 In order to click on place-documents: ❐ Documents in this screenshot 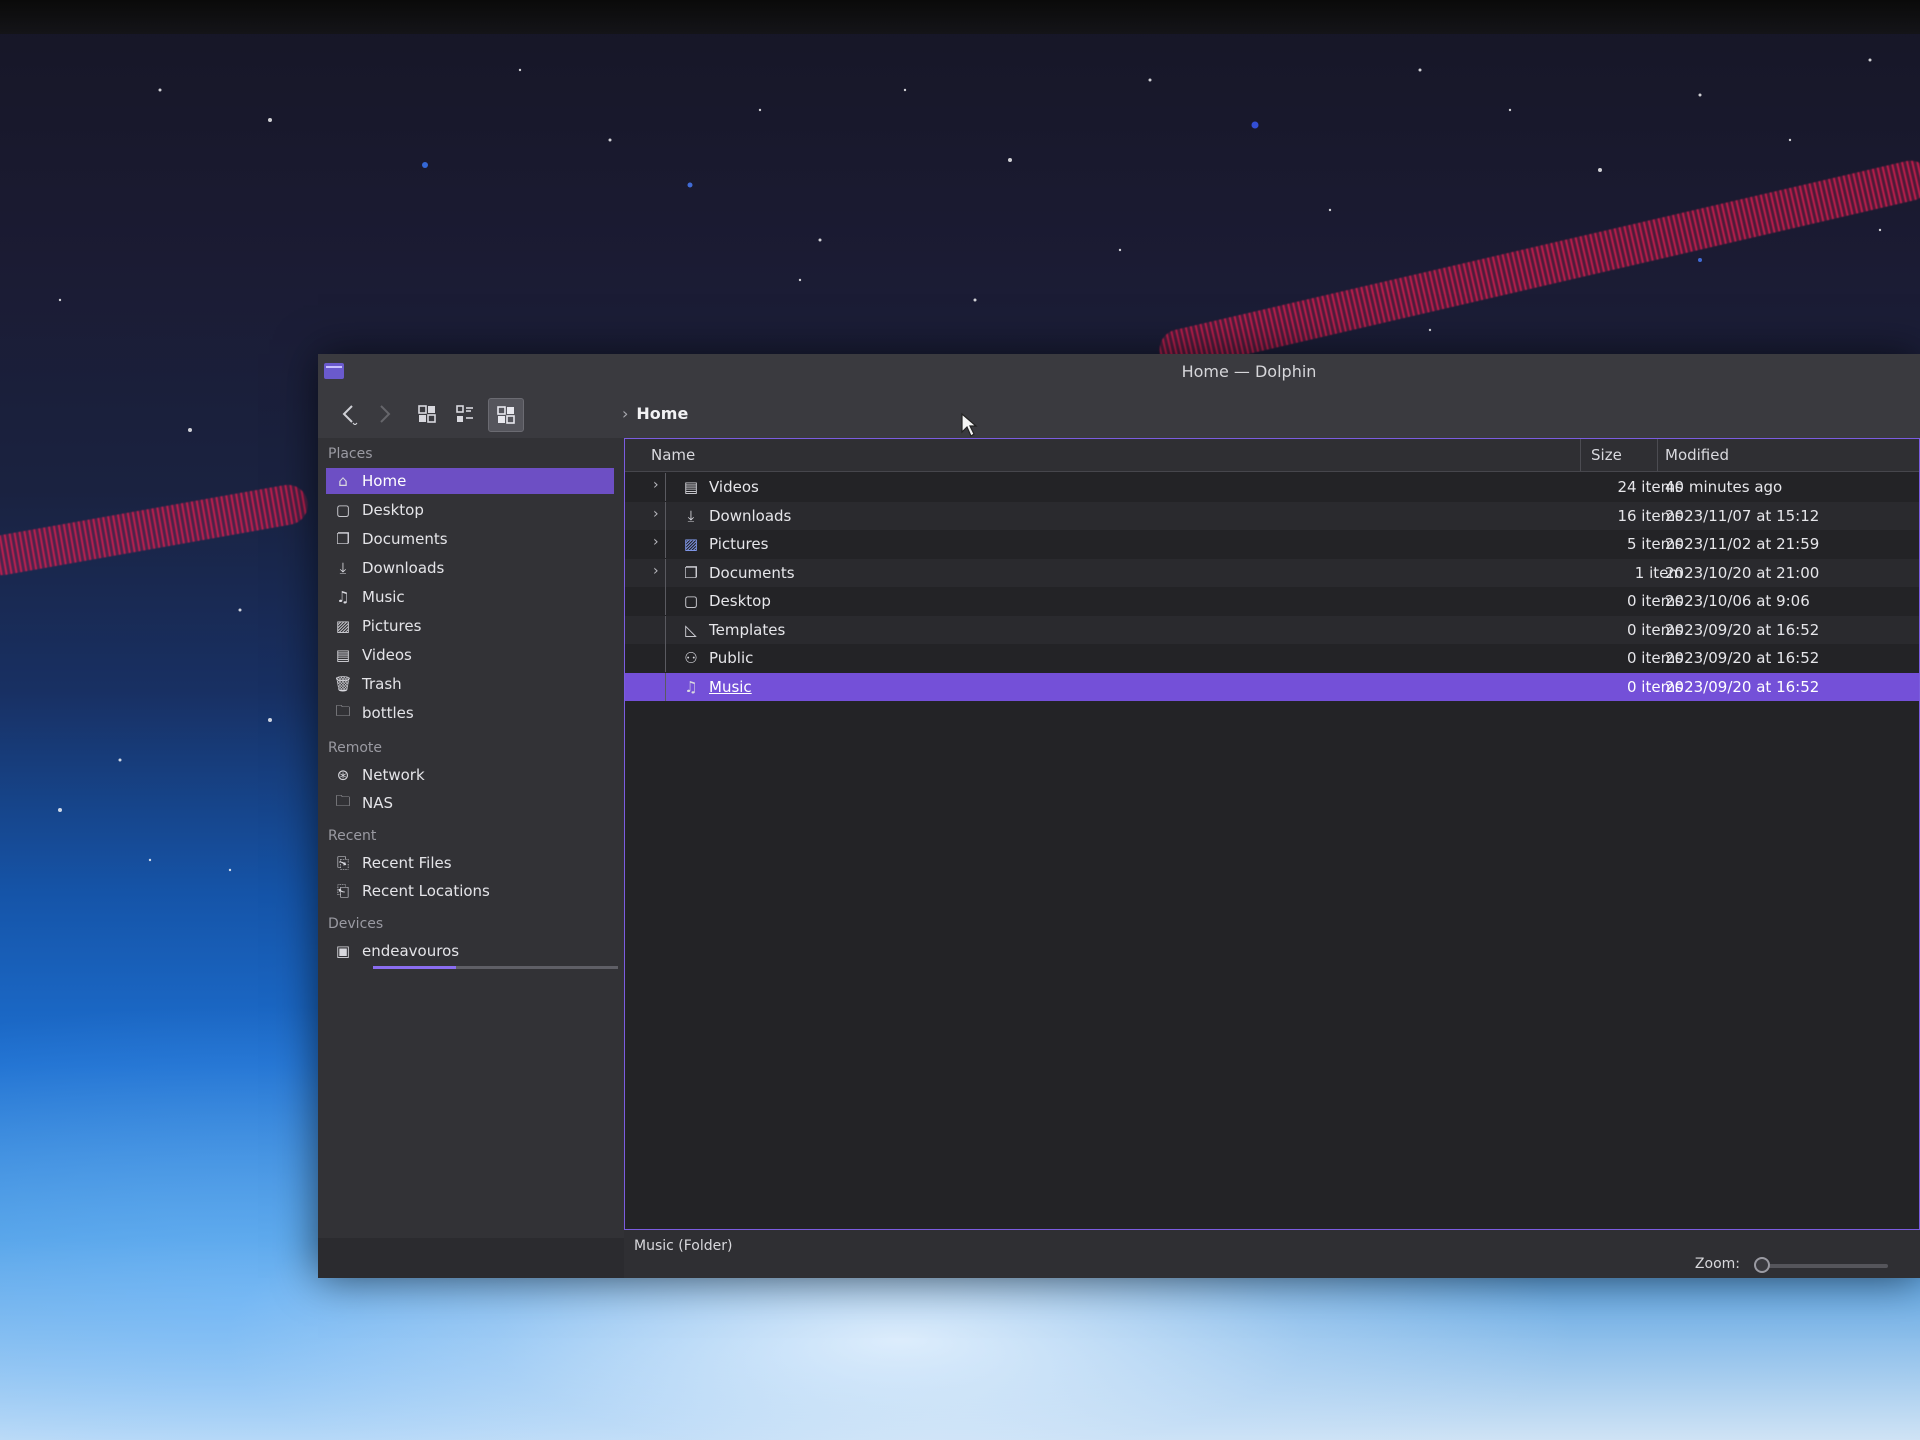, I will do `click(470, 539)`.